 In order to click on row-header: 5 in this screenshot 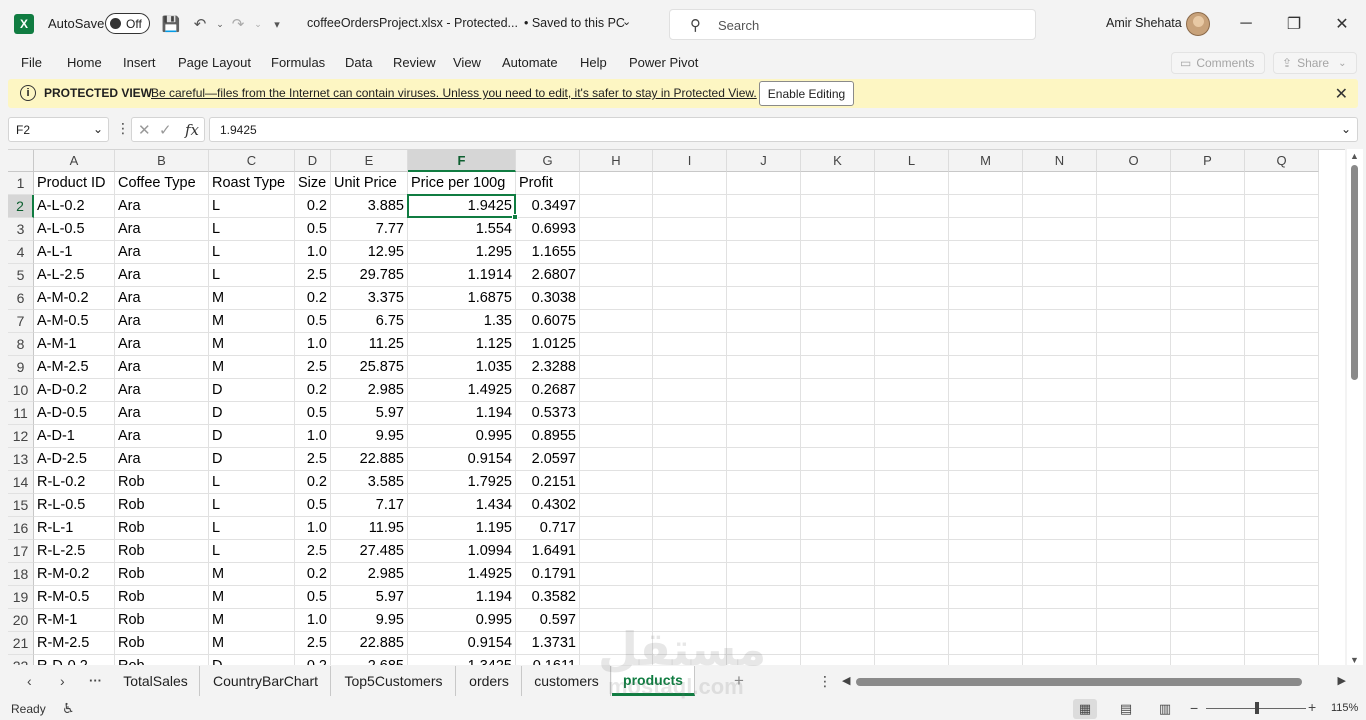, I will do `click(21, 275)`.